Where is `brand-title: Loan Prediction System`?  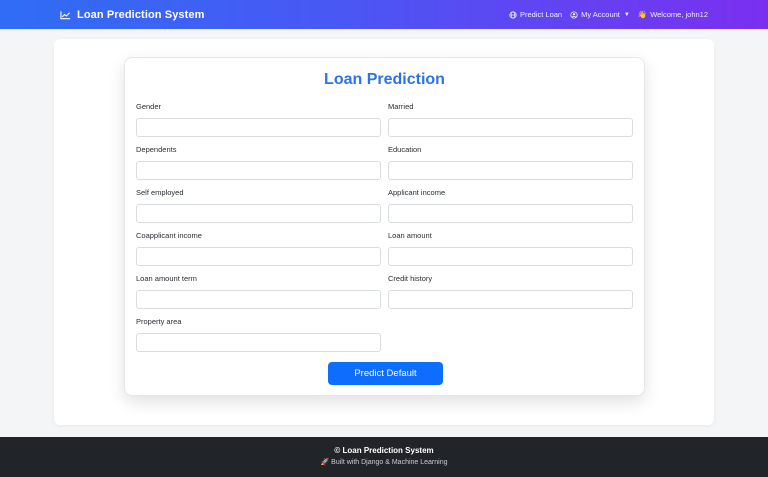
brand-title: Loan Prediction System is located at coordinates (141, 14).